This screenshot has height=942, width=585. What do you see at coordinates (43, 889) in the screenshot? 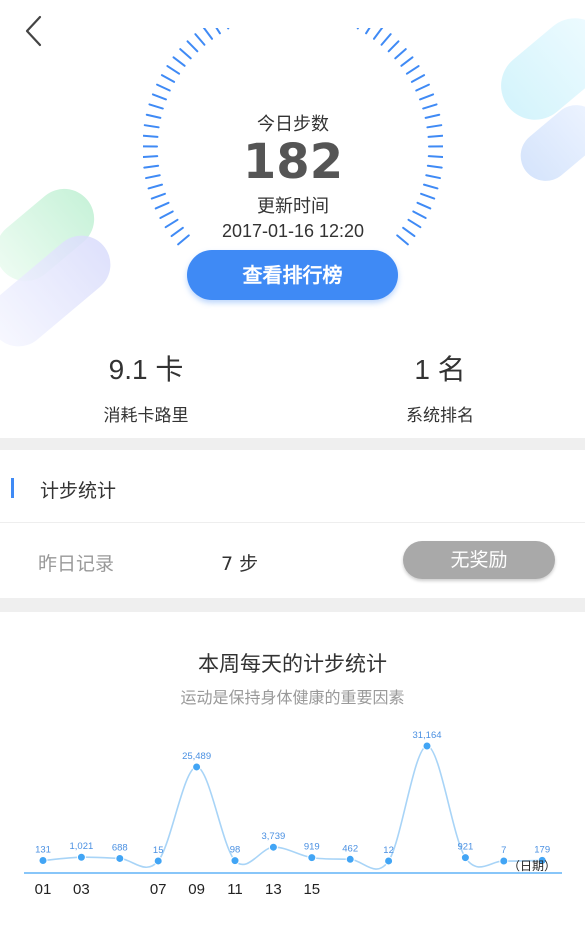
I see `x-tick-label: 01` at bounding box center [43, 889].